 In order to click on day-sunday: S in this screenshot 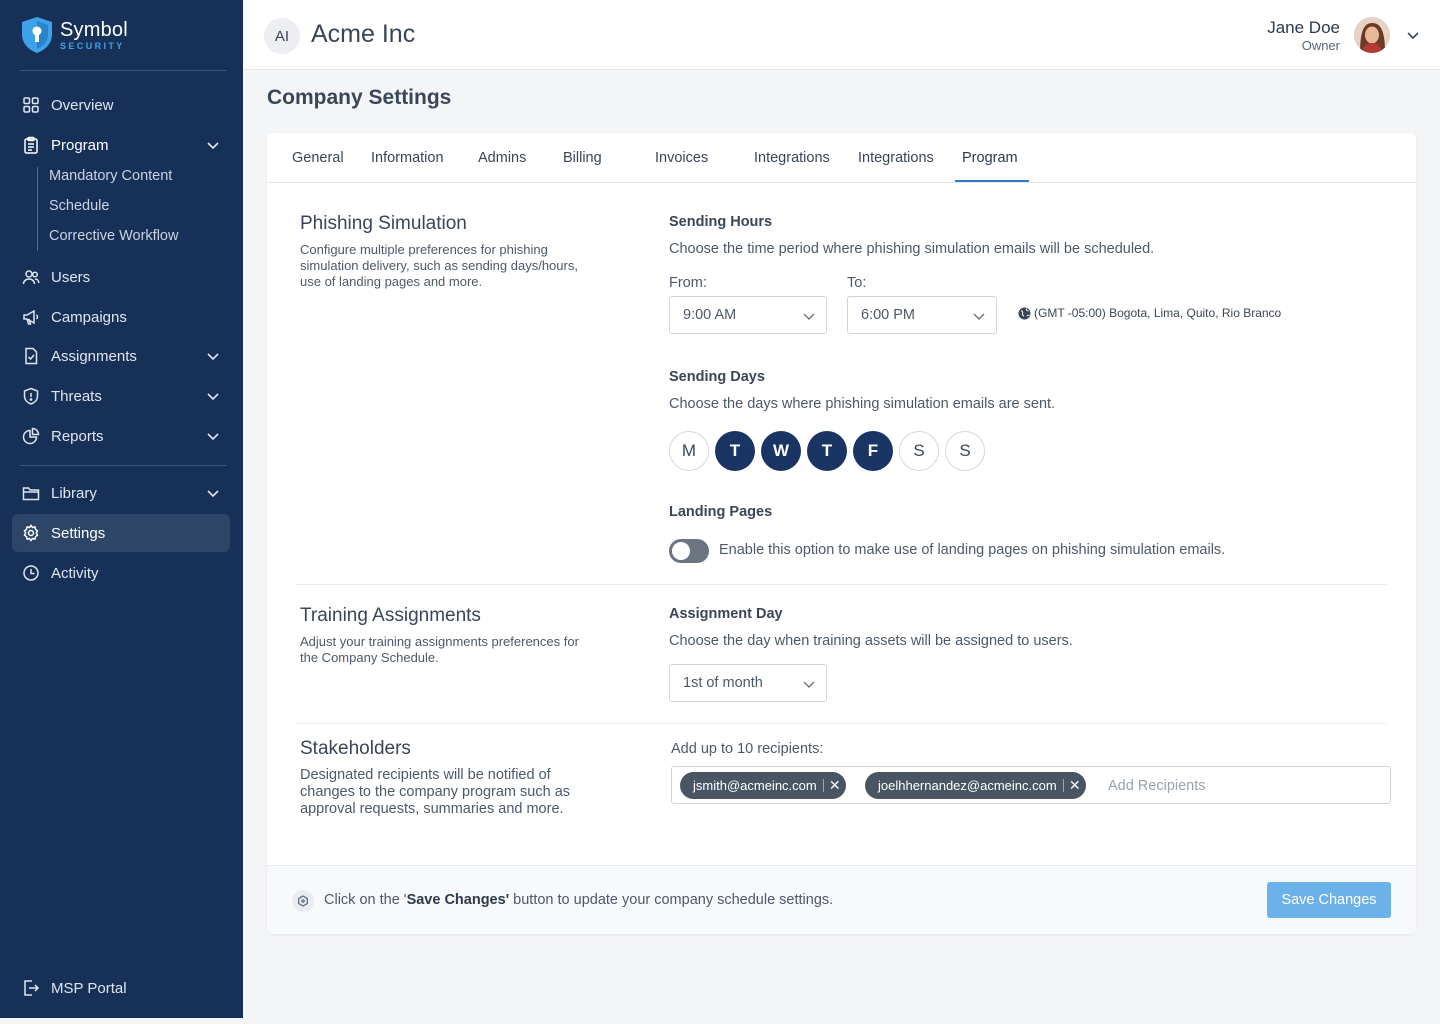, I will do `click(965, 451)`.